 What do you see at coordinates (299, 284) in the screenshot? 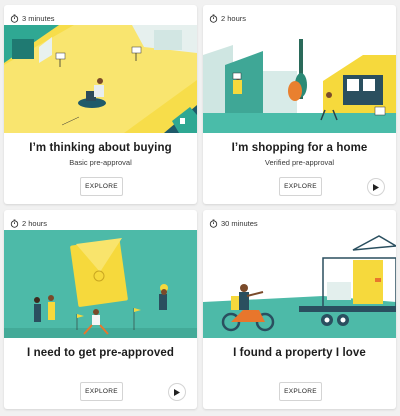
I see `property-illustration` at bounding box center [299, 284].